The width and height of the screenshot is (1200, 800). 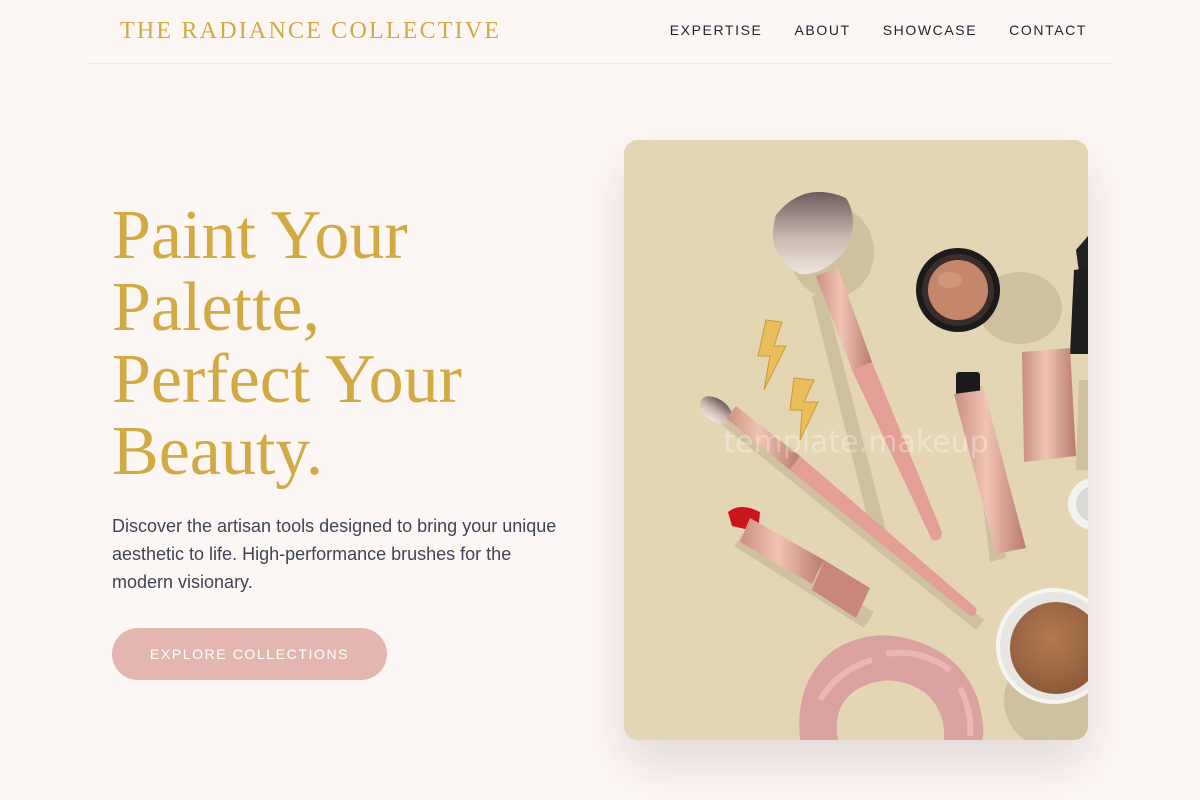 What do you see at coordinates (1048, 30) in the screenshot?
I see `nav-link-contact: CONTACT` at bounding box center [1048, 30].